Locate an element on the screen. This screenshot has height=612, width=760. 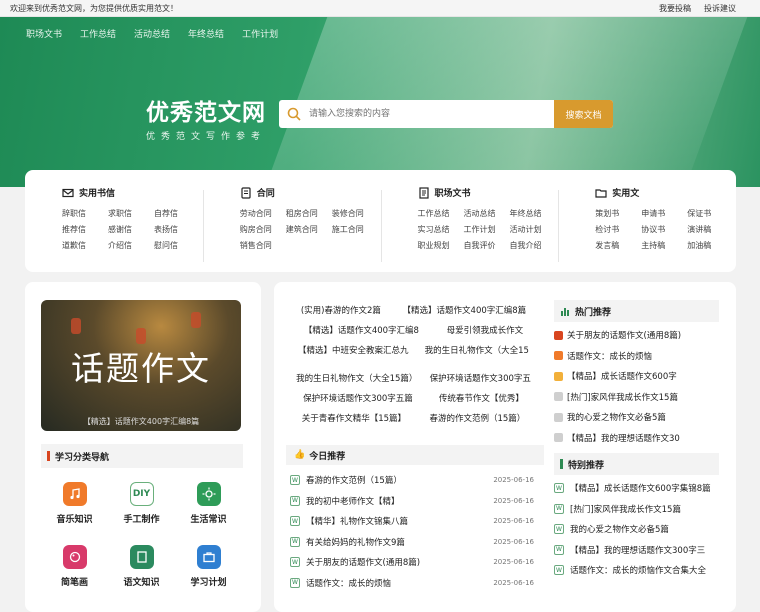
category-link: 保证书 is located at coordinates (710, 213).